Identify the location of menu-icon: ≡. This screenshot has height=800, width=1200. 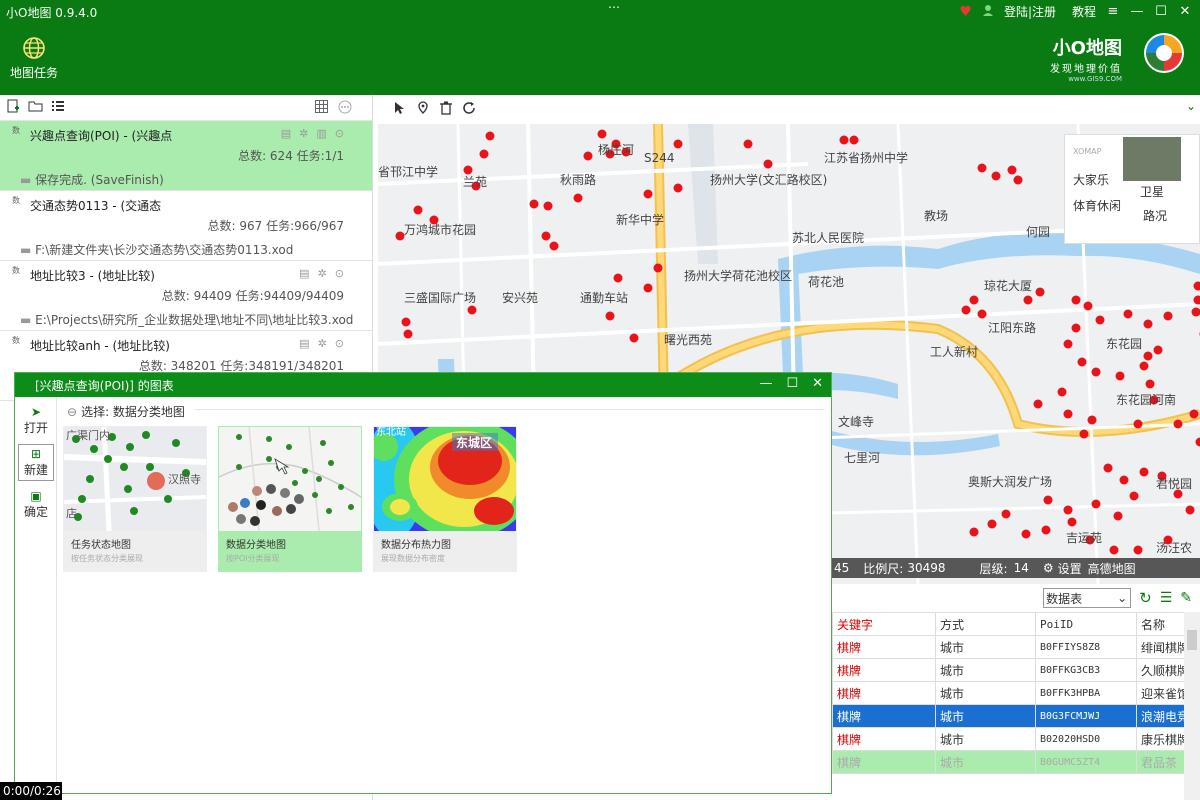
(1113, 11).